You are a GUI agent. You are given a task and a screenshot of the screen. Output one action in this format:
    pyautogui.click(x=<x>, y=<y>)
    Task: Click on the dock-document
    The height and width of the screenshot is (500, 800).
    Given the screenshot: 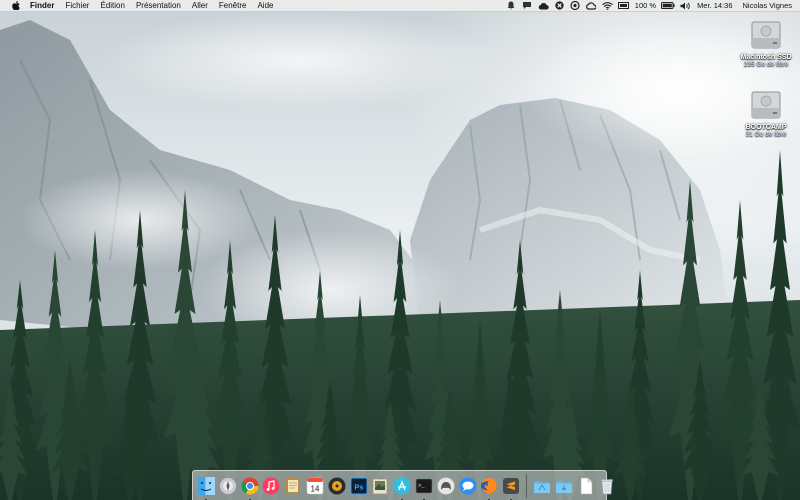 What is the action you would take?
    pyautogui.click(x=586, y=486)
    